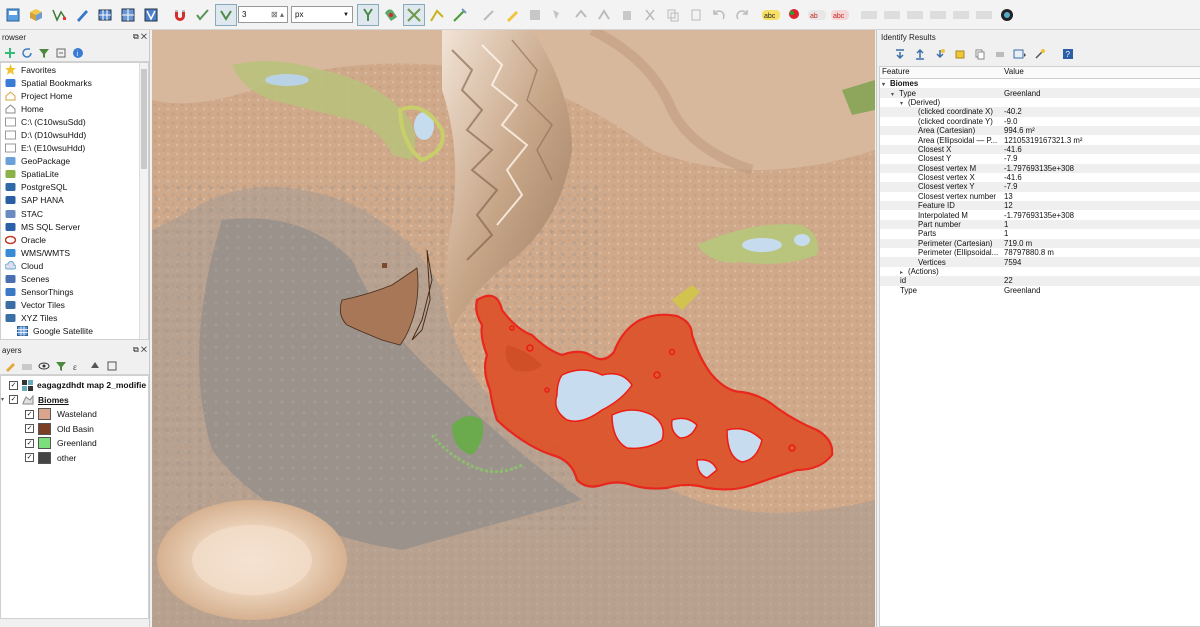 This screenshot has width=1200, height=627. What do you see at coordinates (941, 72) in the screenshot?
I see `feature-column-header: Feature` at bounding box center [941, 72].